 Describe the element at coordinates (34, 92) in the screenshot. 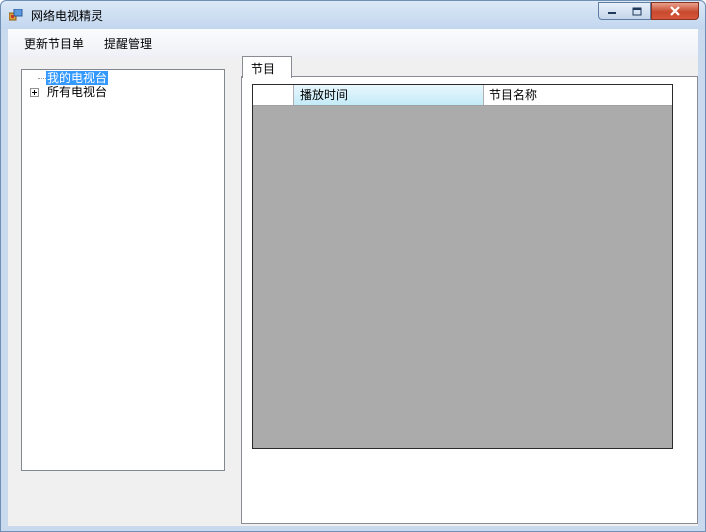

I see `plus-expander-icon` at that location.